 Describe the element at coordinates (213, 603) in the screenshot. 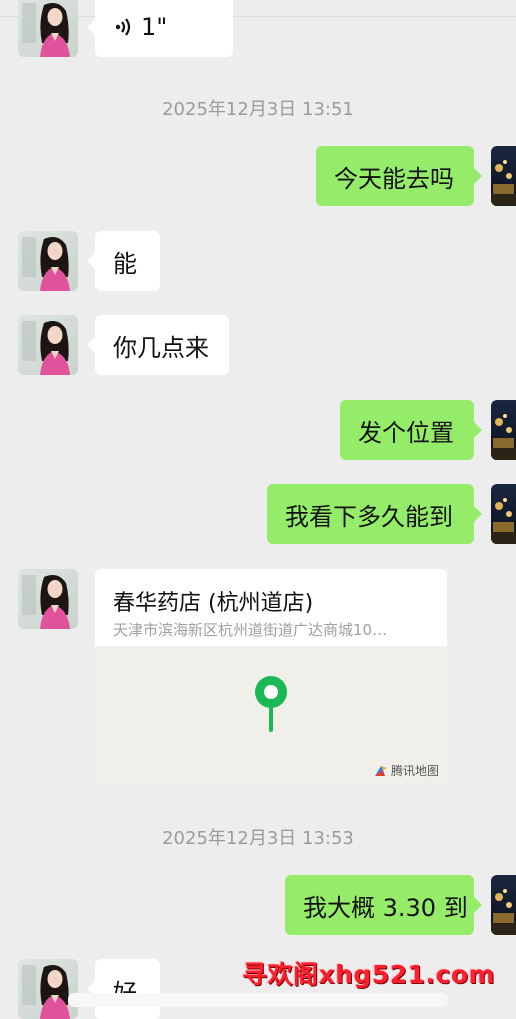

I see `location-title: 春华药店 (杭州道店)` at that location.